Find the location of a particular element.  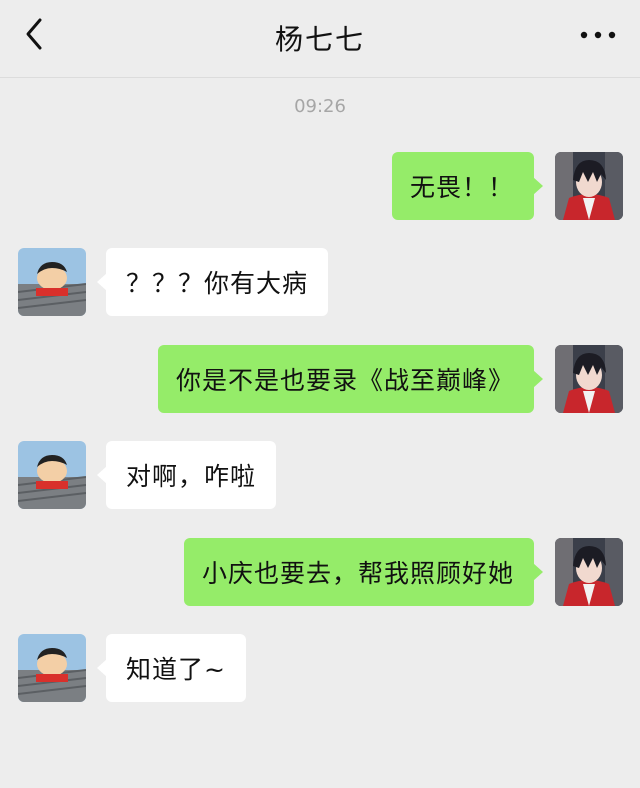

more-dots-icon is located at coordinates (598, 35).